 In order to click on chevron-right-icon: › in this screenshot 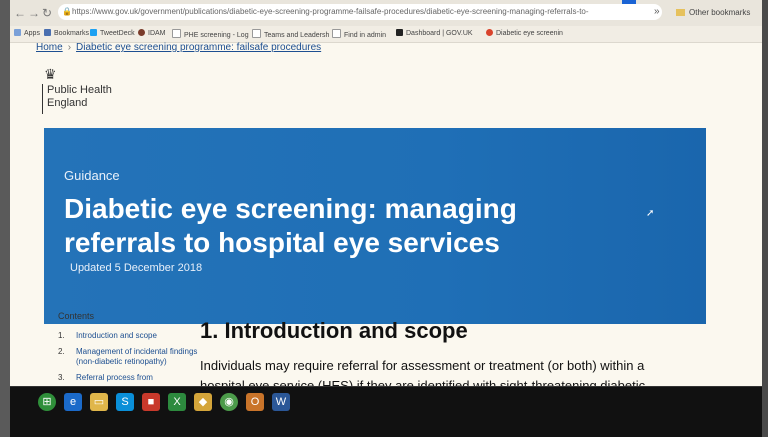, I will do `click(69, 47)`.